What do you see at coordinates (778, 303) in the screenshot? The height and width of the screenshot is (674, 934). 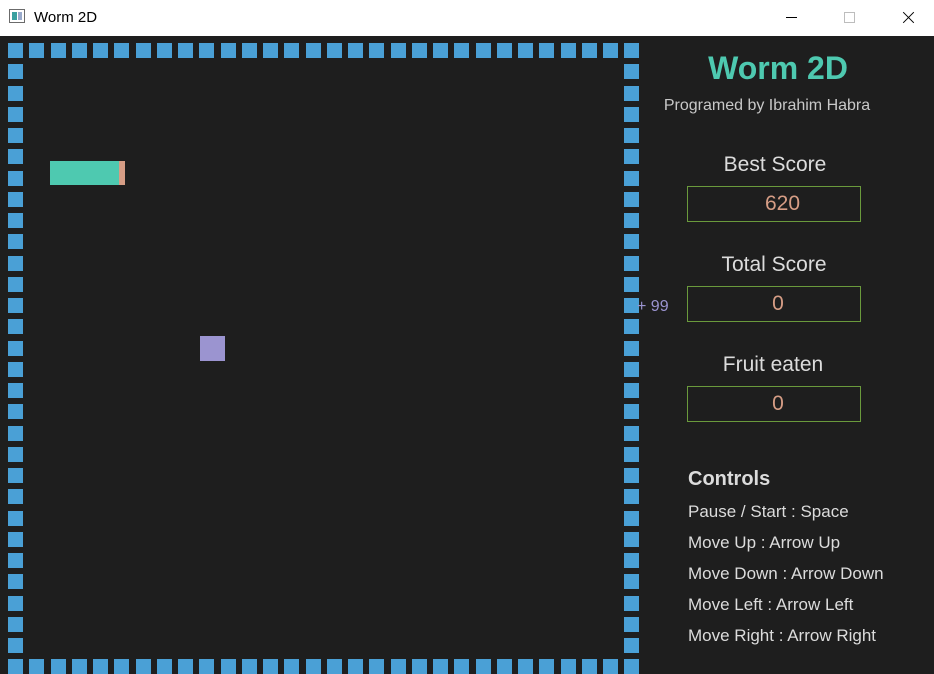 I see `total-score-value: 0` at bounding box center [778, 303].